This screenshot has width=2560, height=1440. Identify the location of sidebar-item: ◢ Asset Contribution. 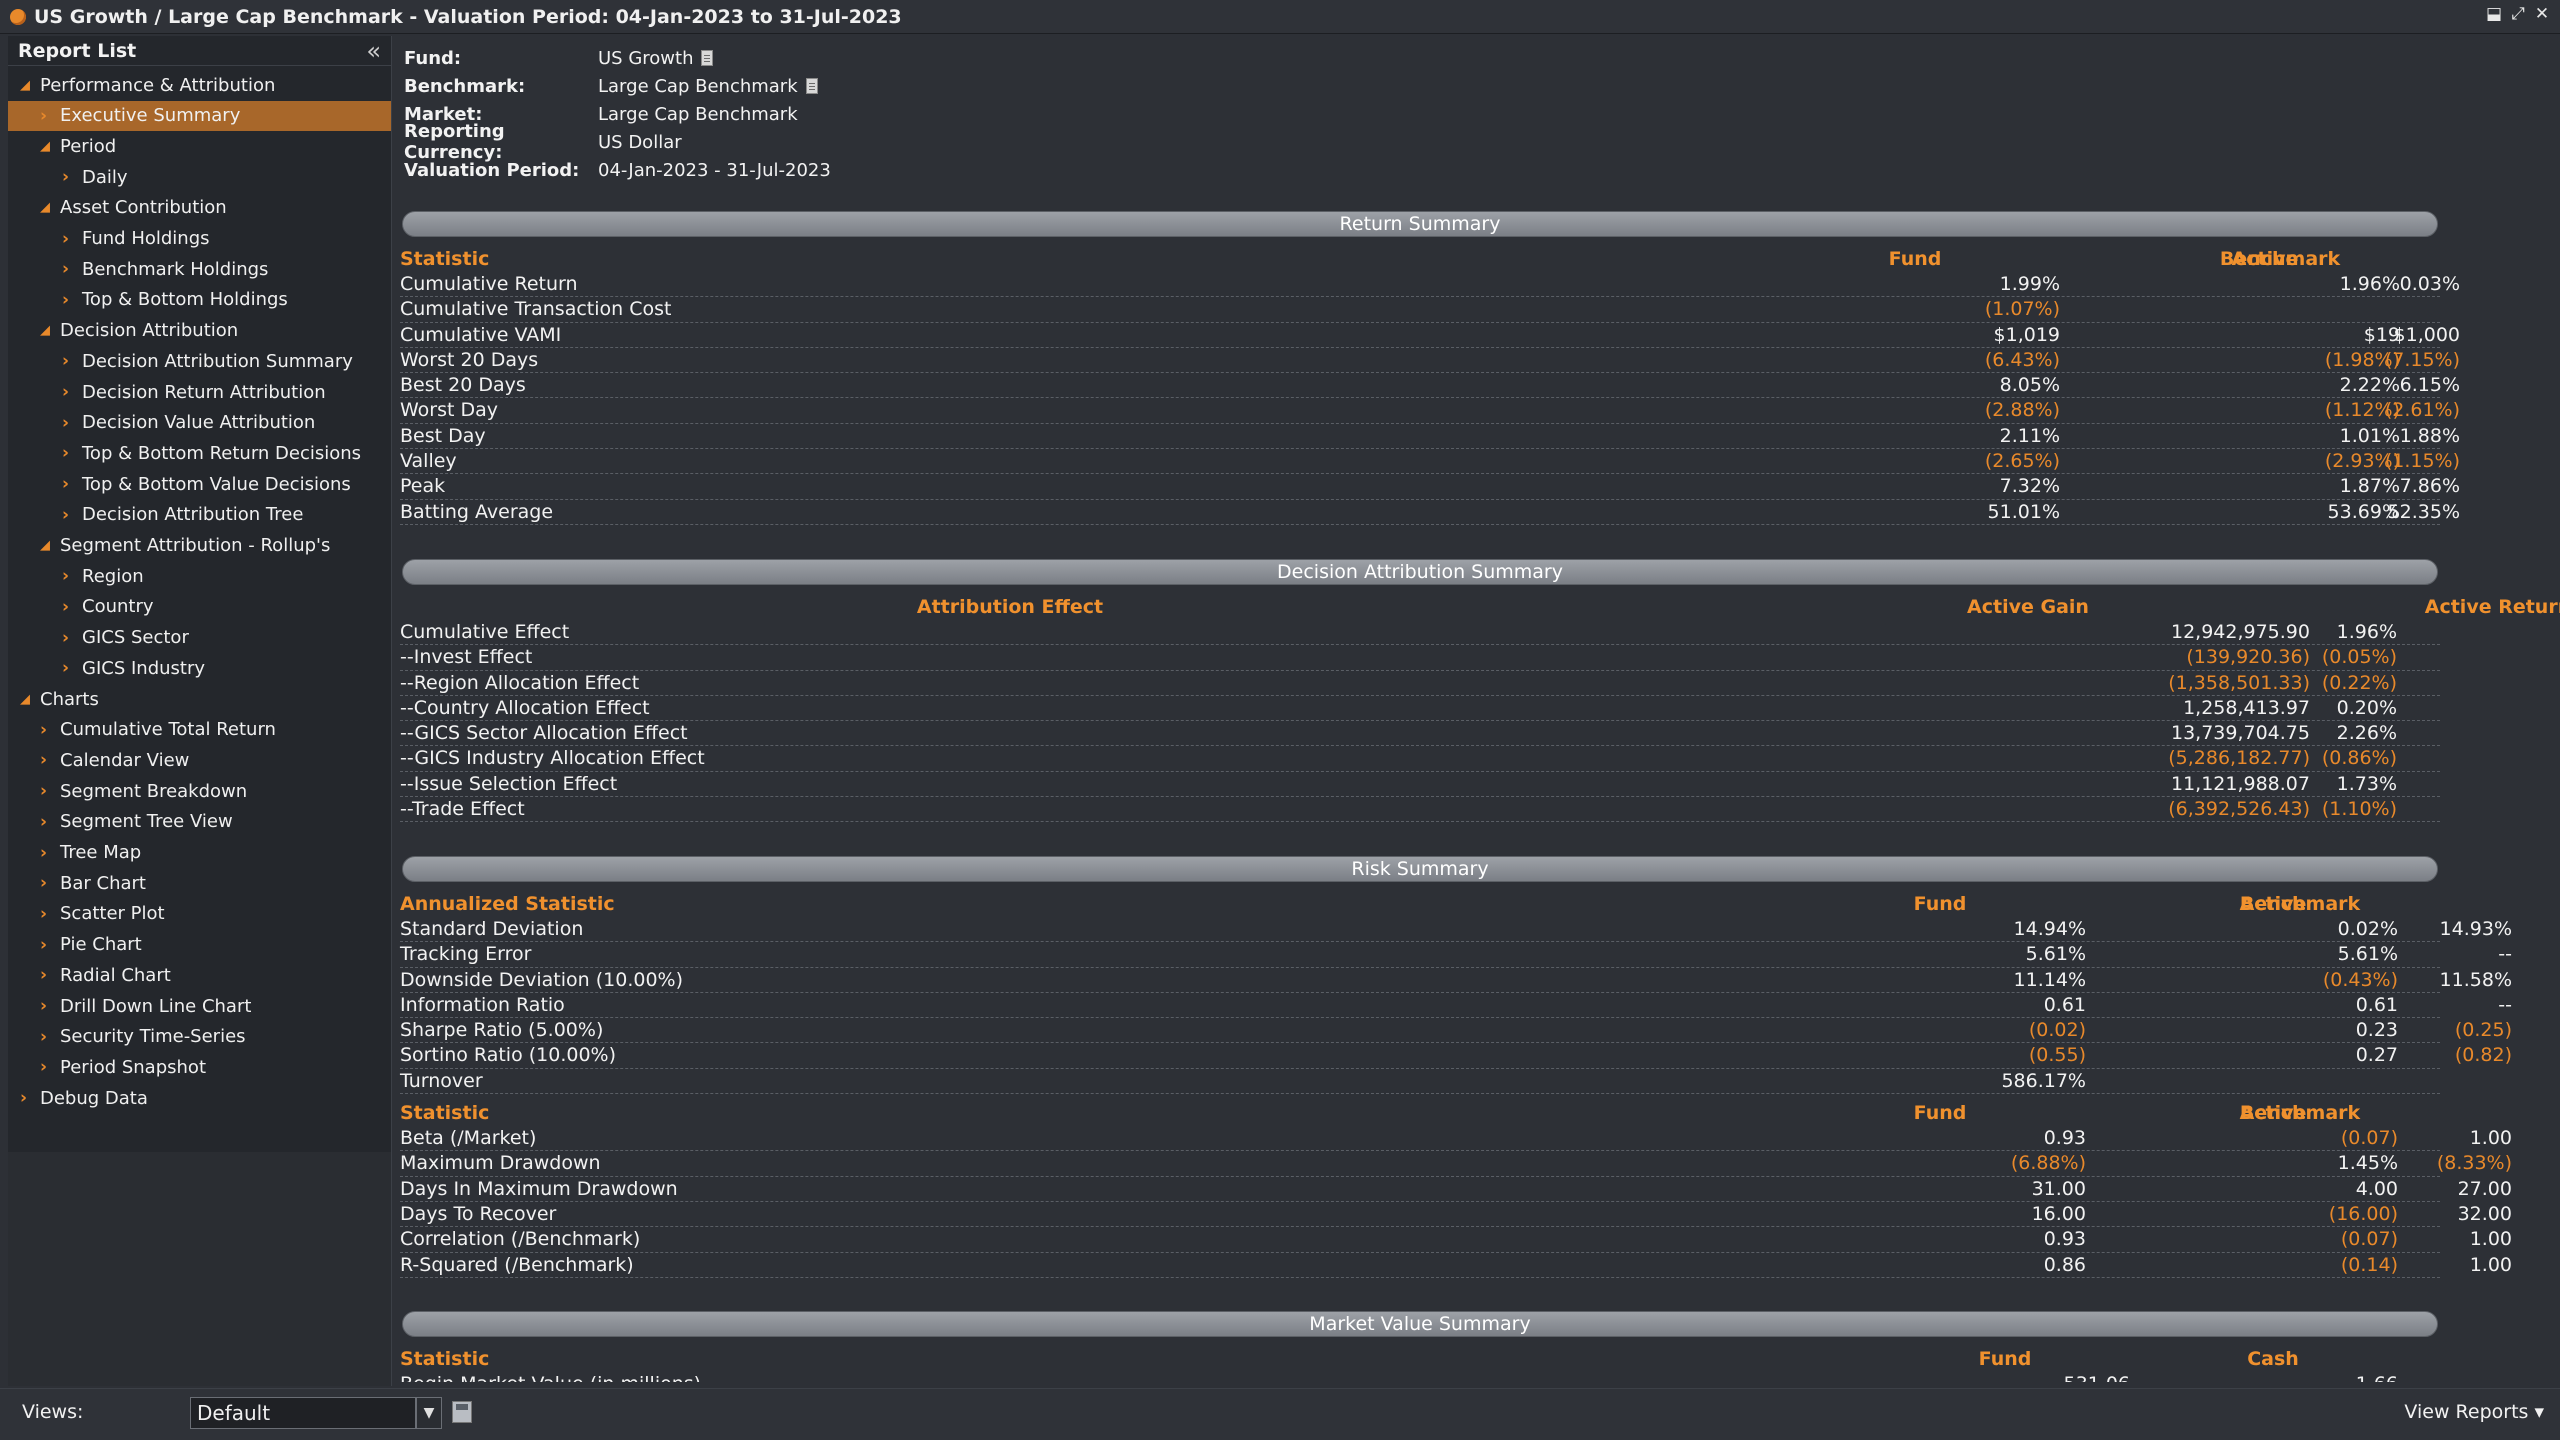
(199, 208).